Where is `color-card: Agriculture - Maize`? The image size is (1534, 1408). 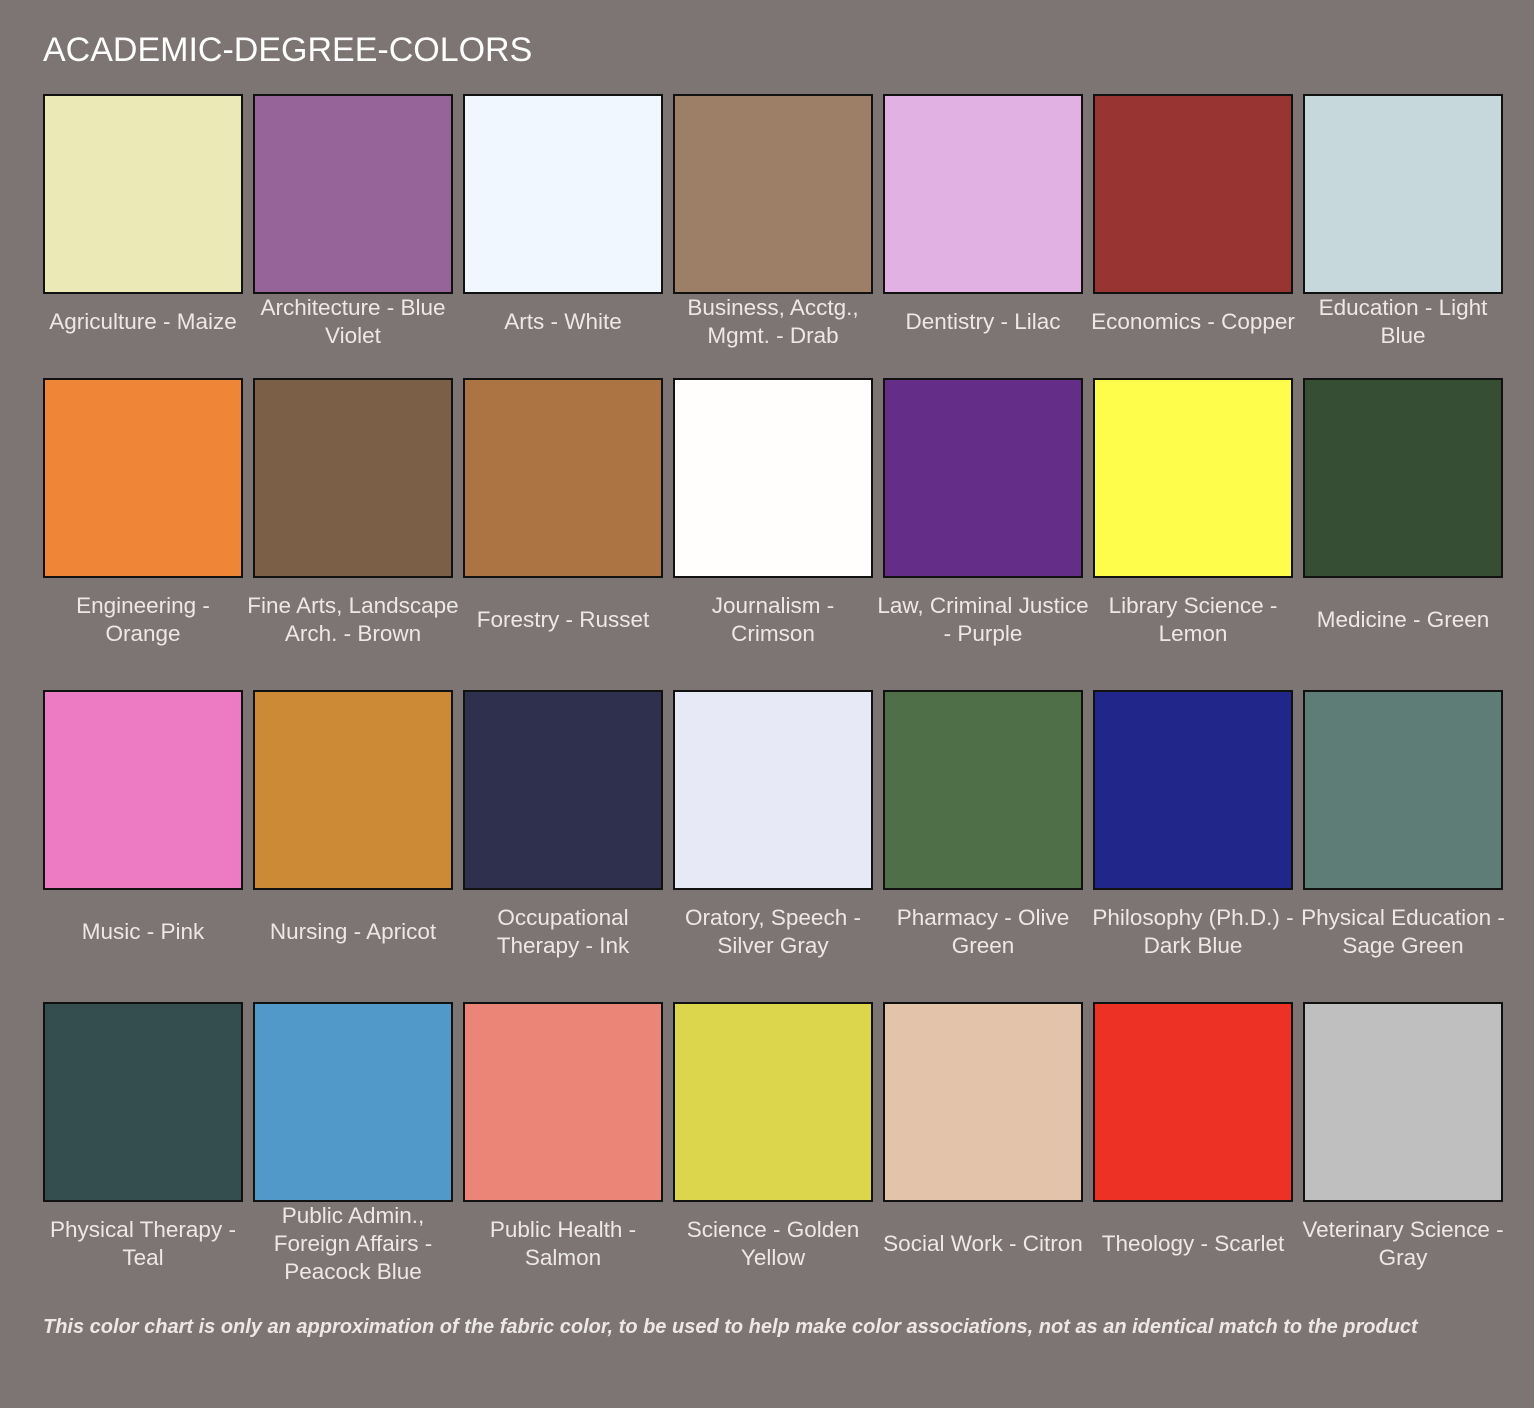
color-card: Agriculture - Maize is located at coordinates (143, 214).